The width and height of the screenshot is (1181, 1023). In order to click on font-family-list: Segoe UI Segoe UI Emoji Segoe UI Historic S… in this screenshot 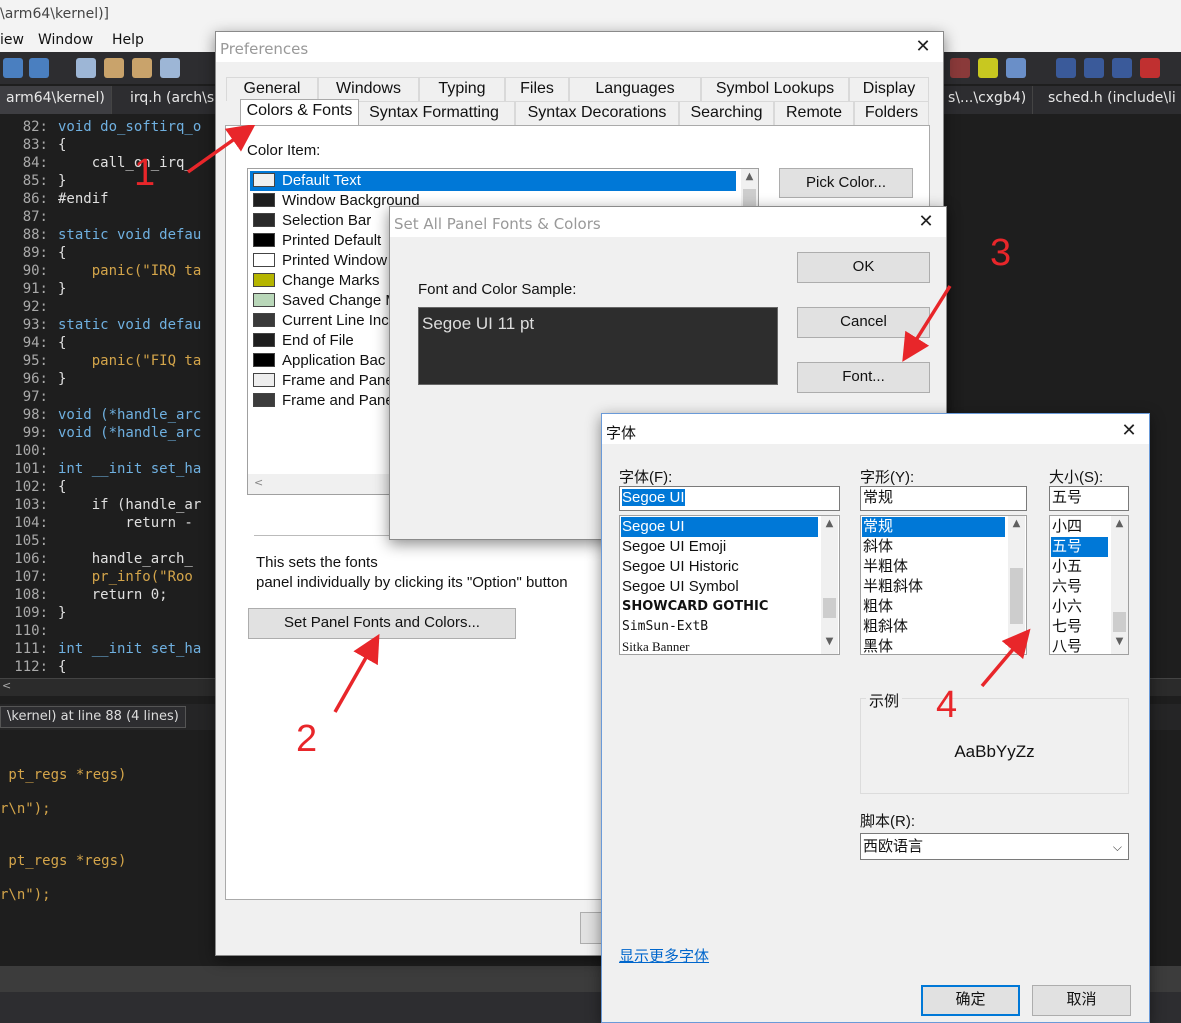, I will do `click(729, 585)`.